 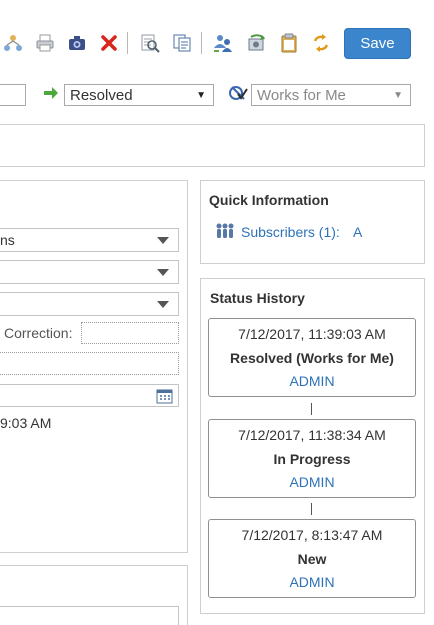 What do you see at coordinates (130, 333) in the screenshot?
I see `correction-input` at bounding box center [130, 333].